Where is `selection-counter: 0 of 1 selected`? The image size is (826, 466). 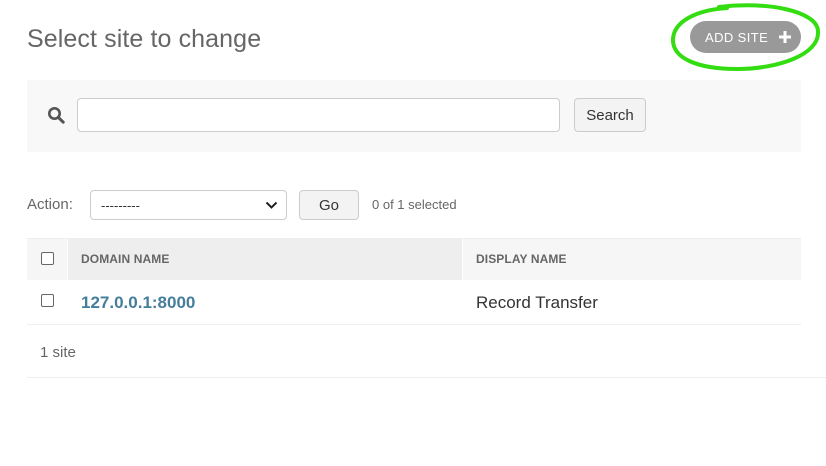
selection-counter: 0 of 1 selected is located at coordinates (414, 204).